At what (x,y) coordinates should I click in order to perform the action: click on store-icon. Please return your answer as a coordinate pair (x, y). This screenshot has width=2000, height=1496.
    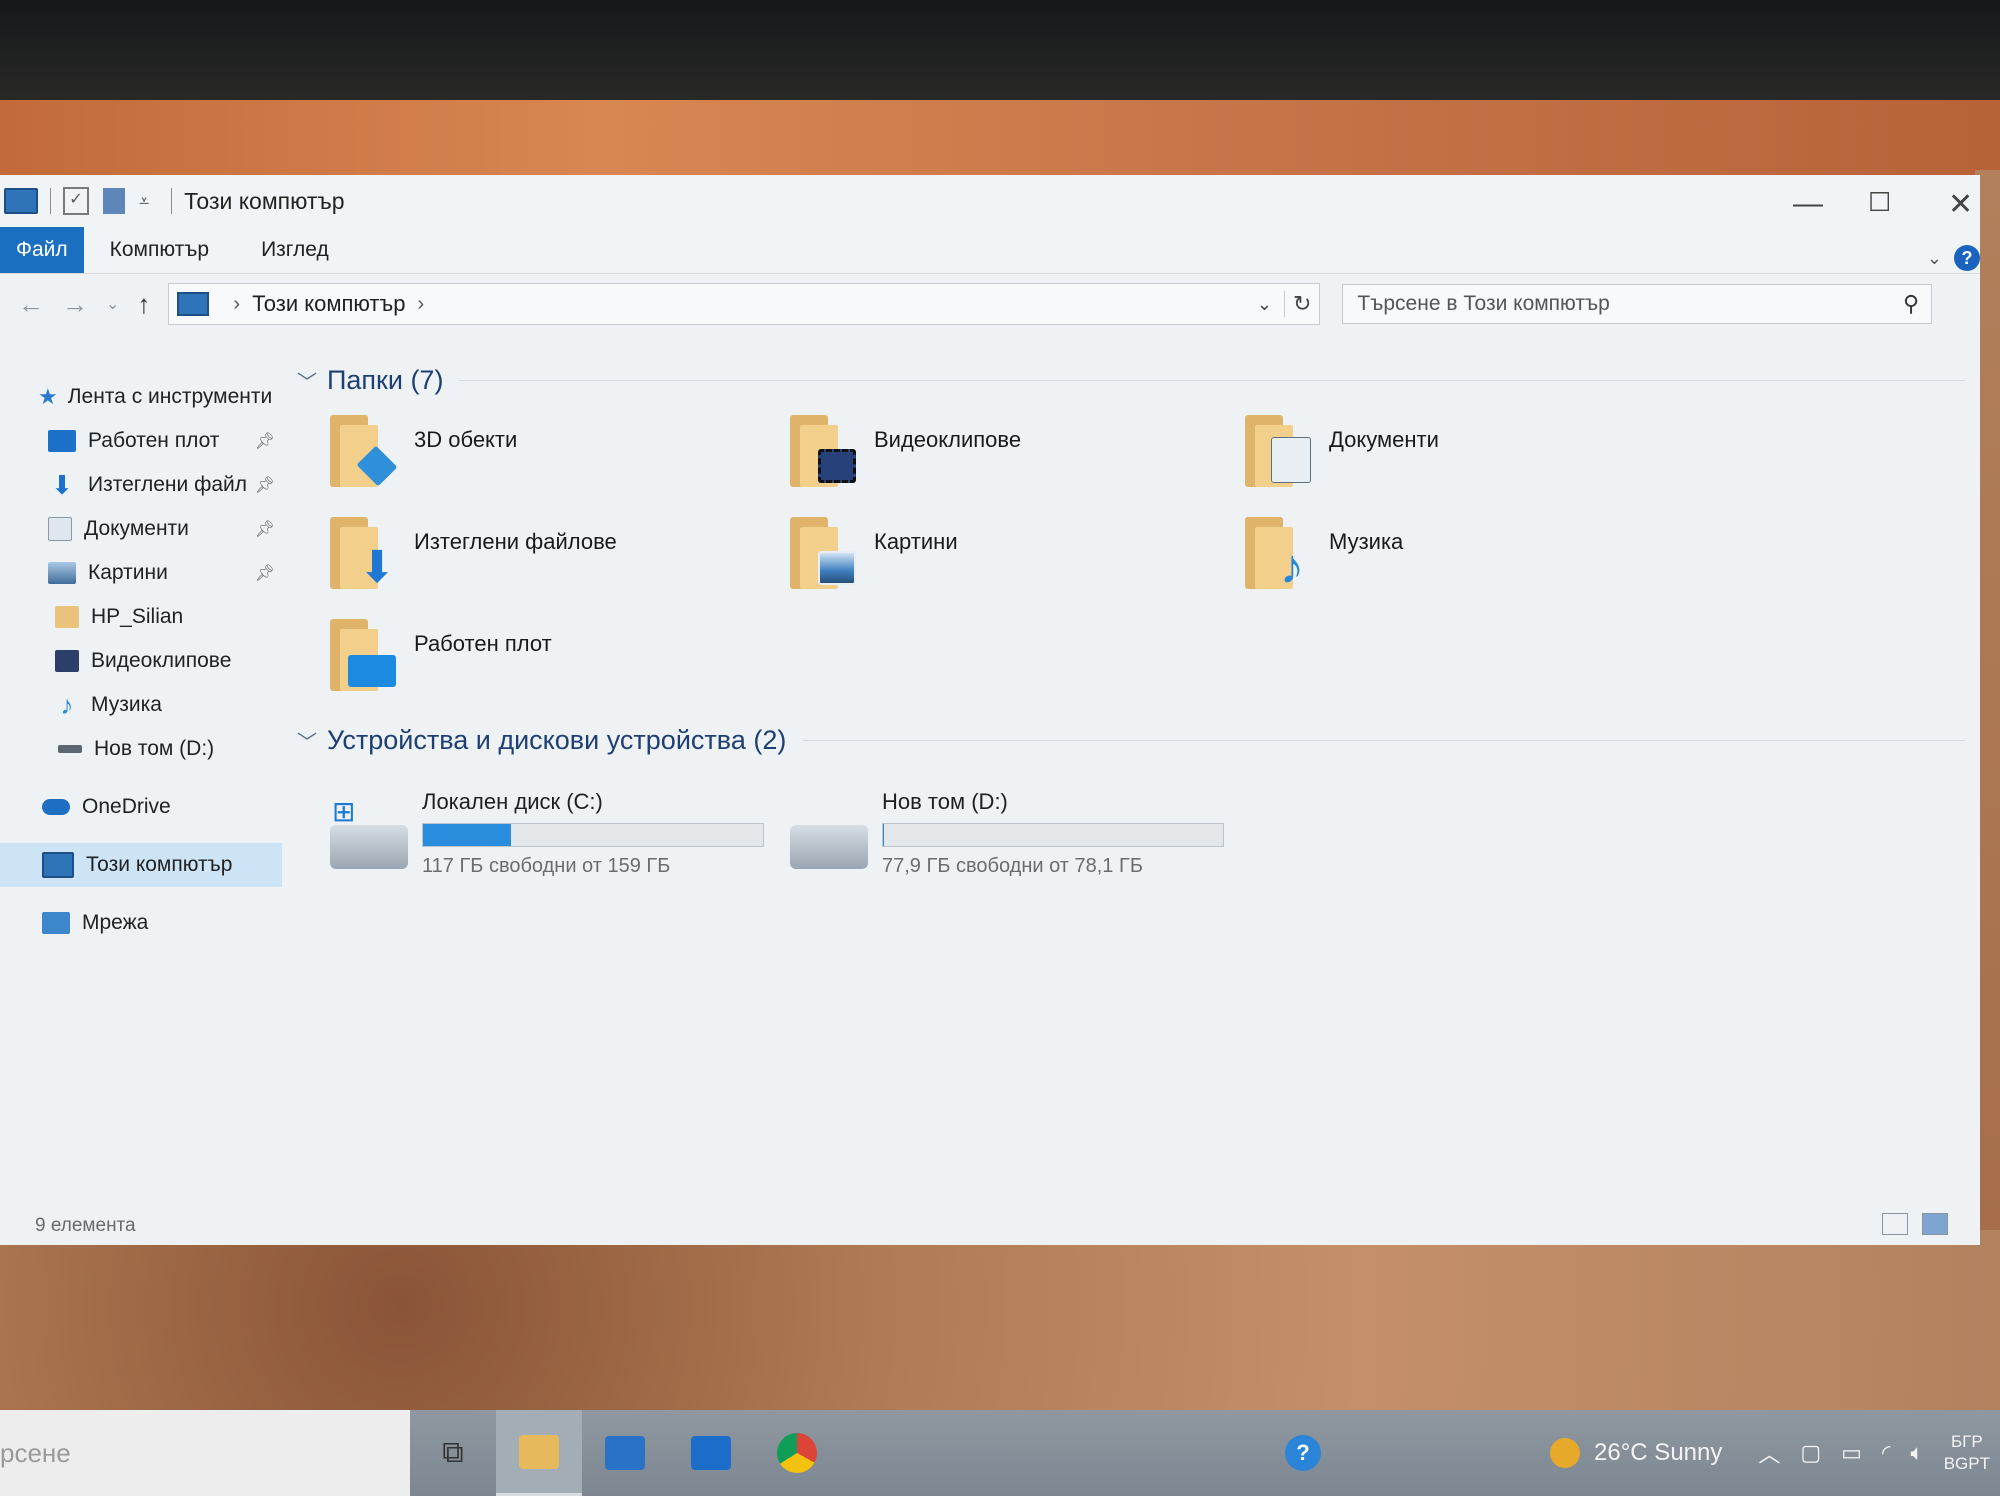
    Looking at the image, I should click on (625, 1453).